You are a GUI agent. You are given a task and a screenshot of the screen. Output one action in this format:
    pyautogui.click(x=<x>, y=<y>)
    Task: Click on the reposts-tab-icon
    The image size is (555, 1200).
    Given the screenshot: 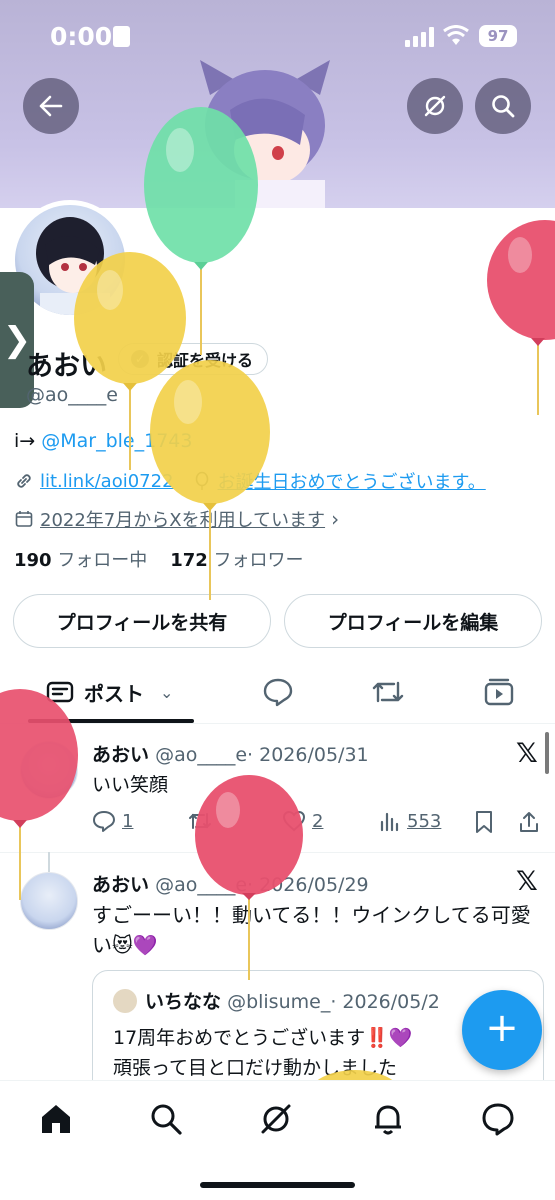 What is the action you would take?
    pyautogui.click(x=388, y=692)
    